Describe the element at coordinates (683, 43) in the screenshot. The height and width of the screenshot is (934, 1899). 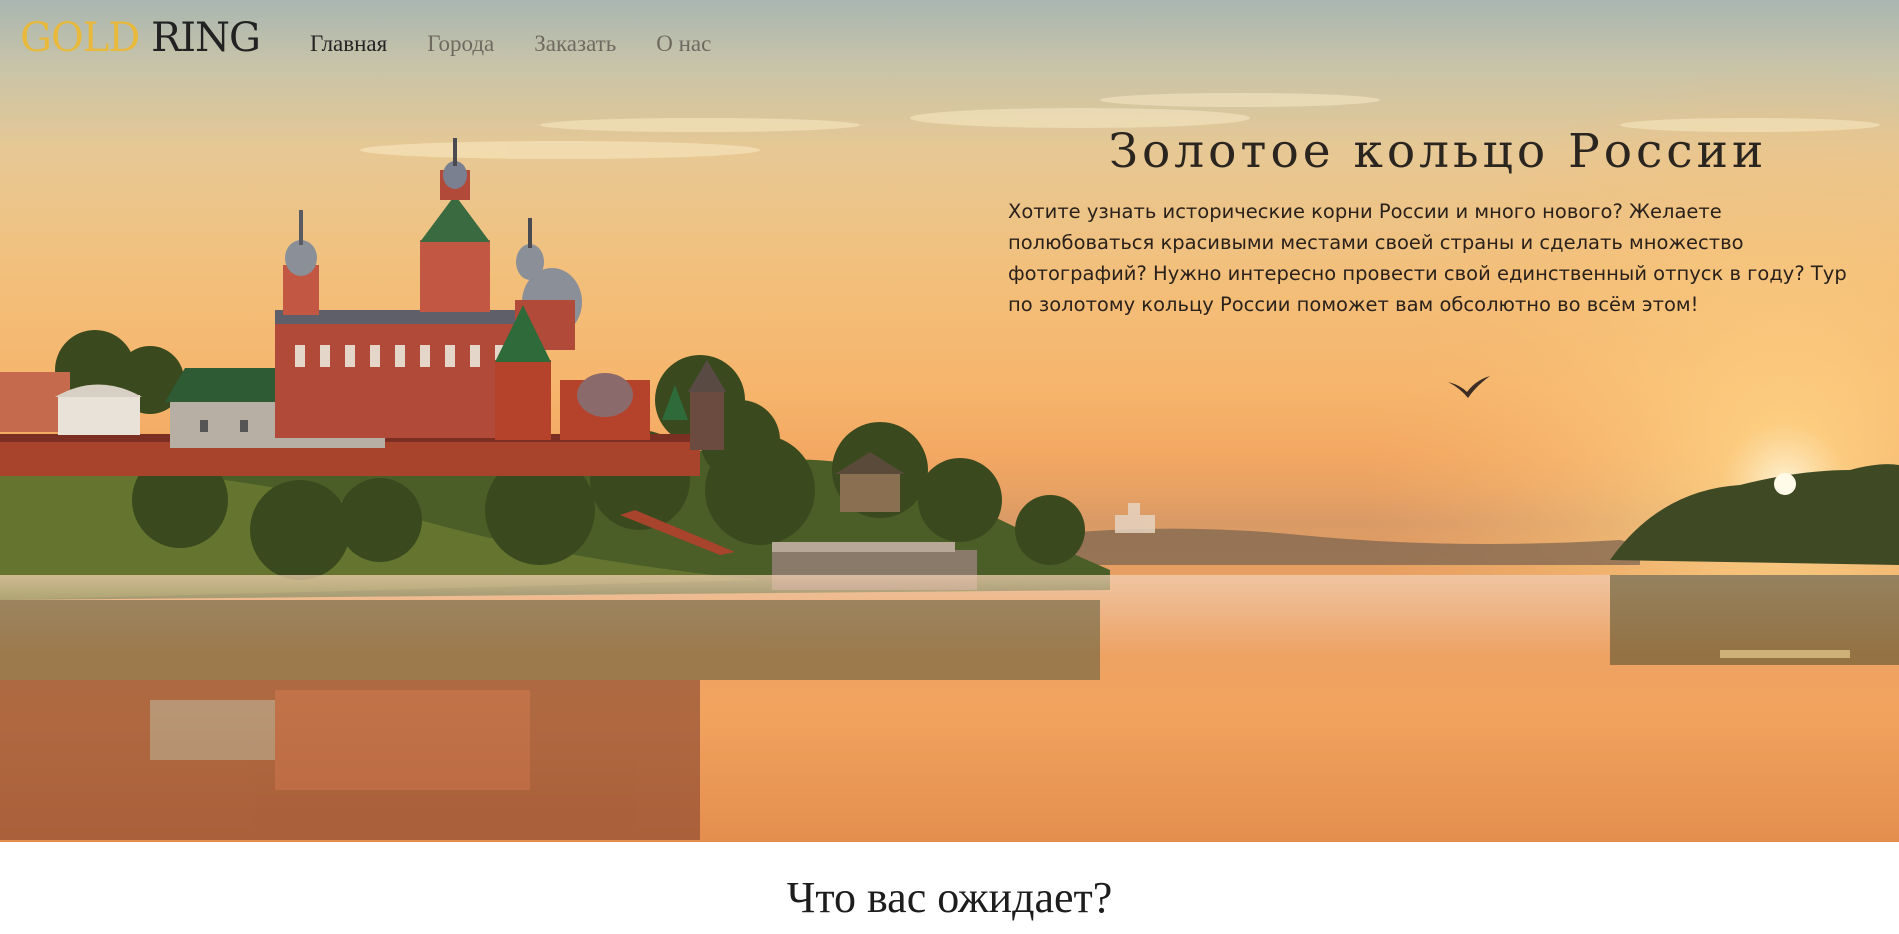
I see `nav-item-about: О нас` at that location.